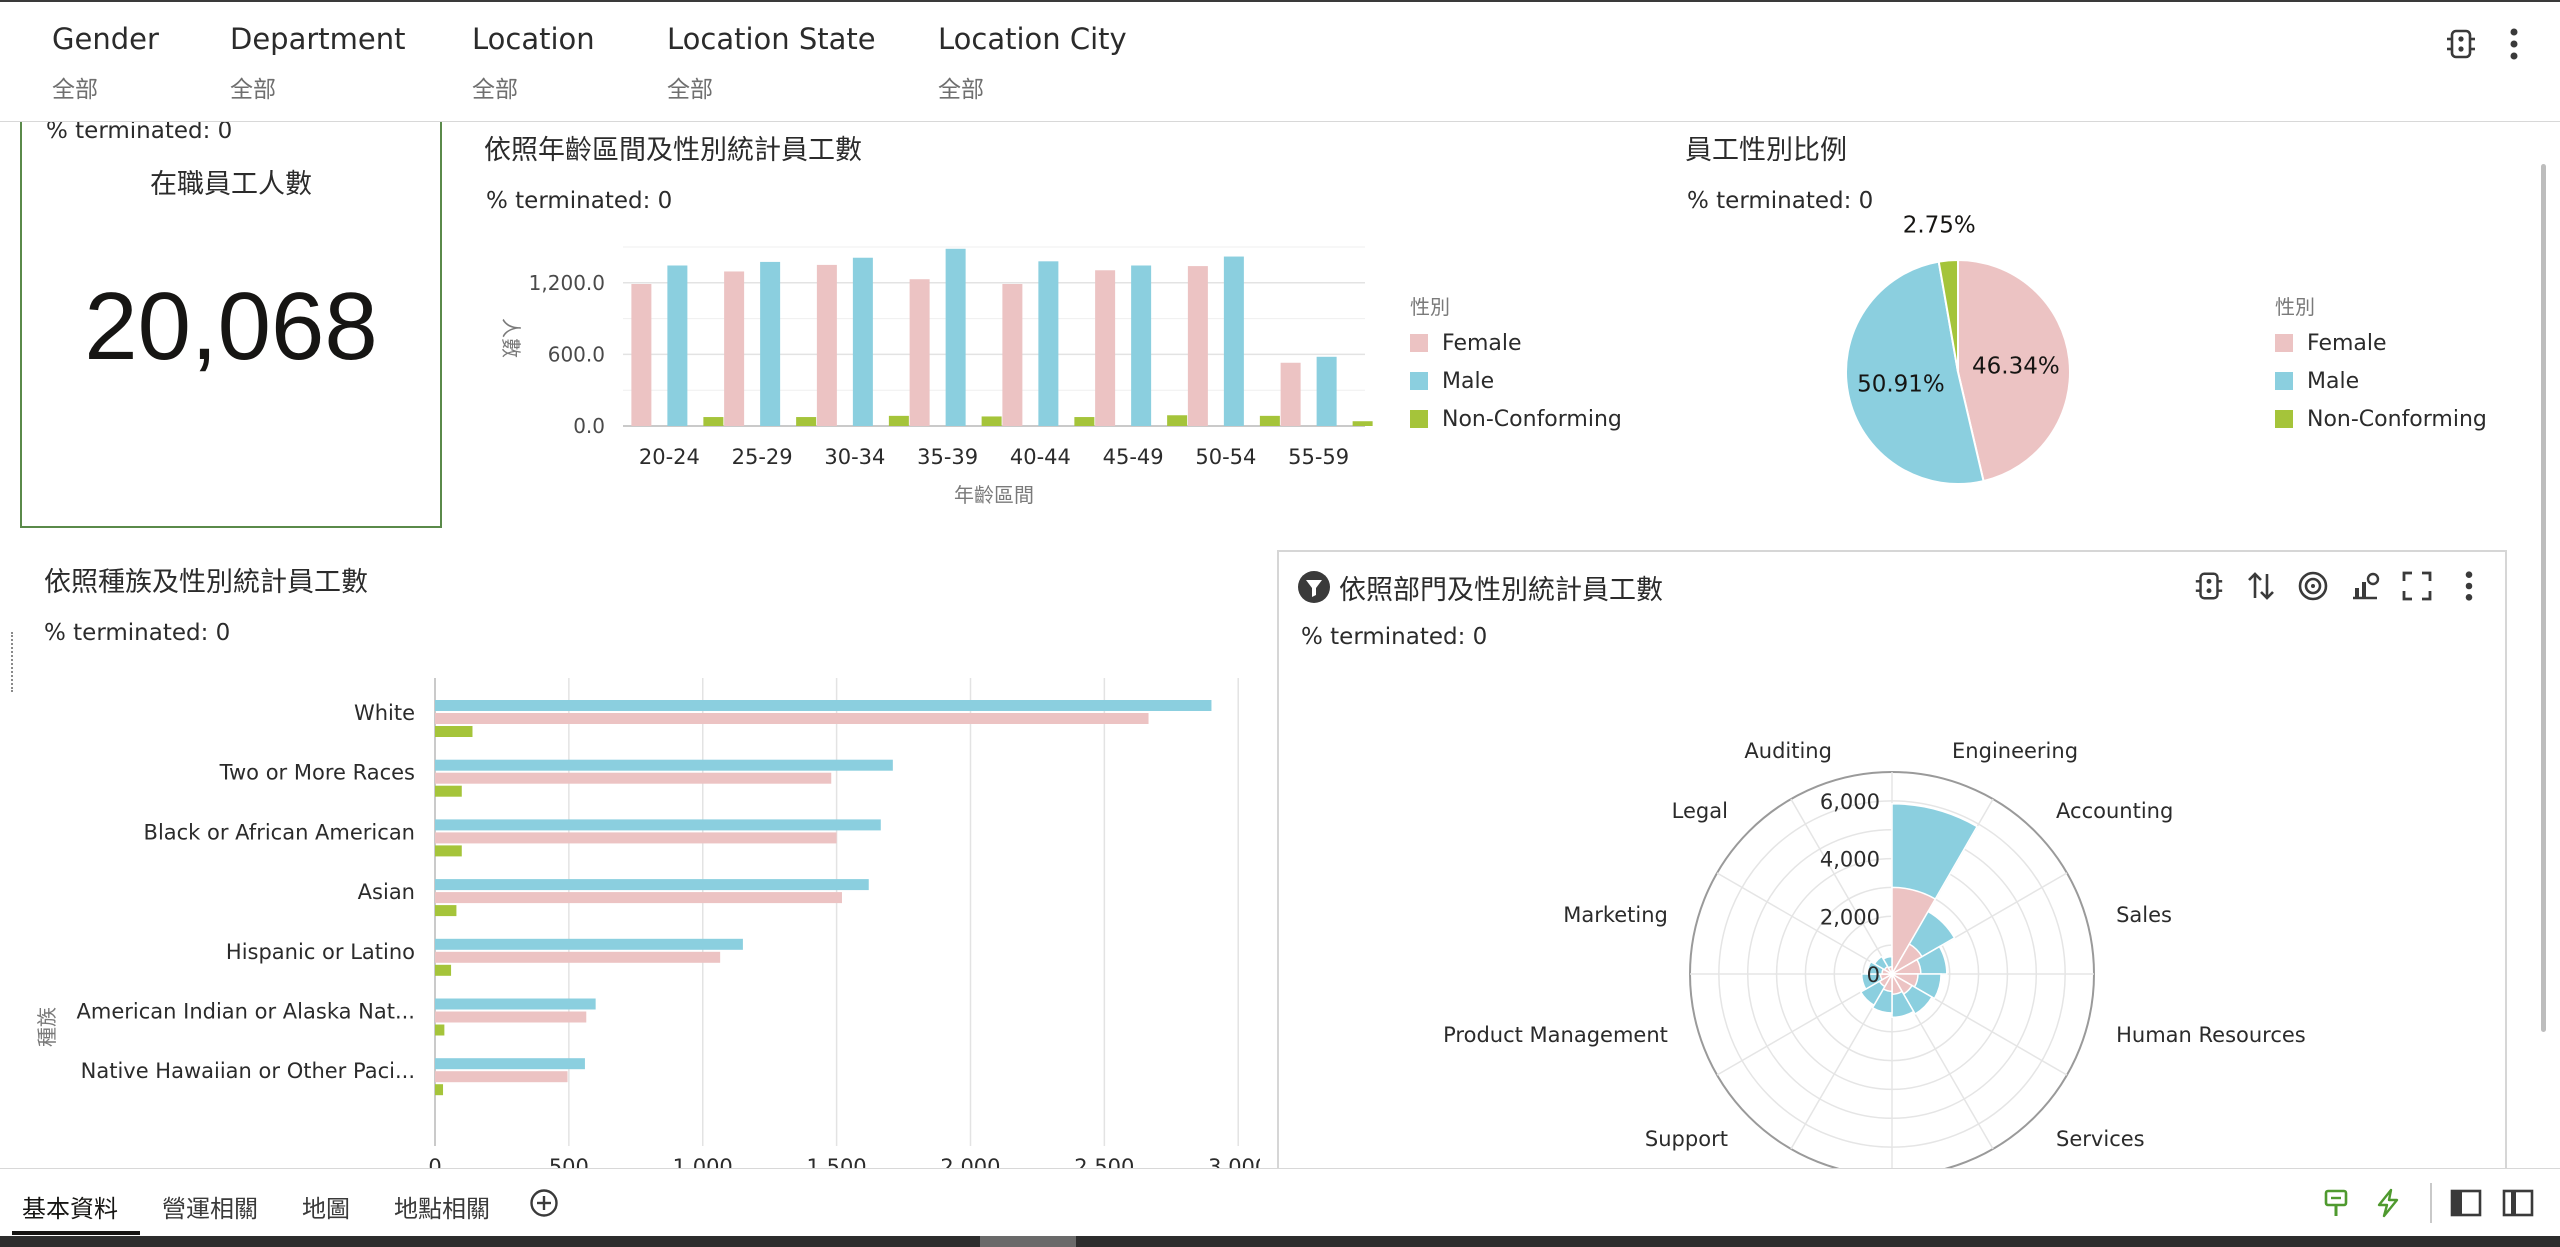  I want to click on r-tick-label: 2,000, so click(1850, 917).